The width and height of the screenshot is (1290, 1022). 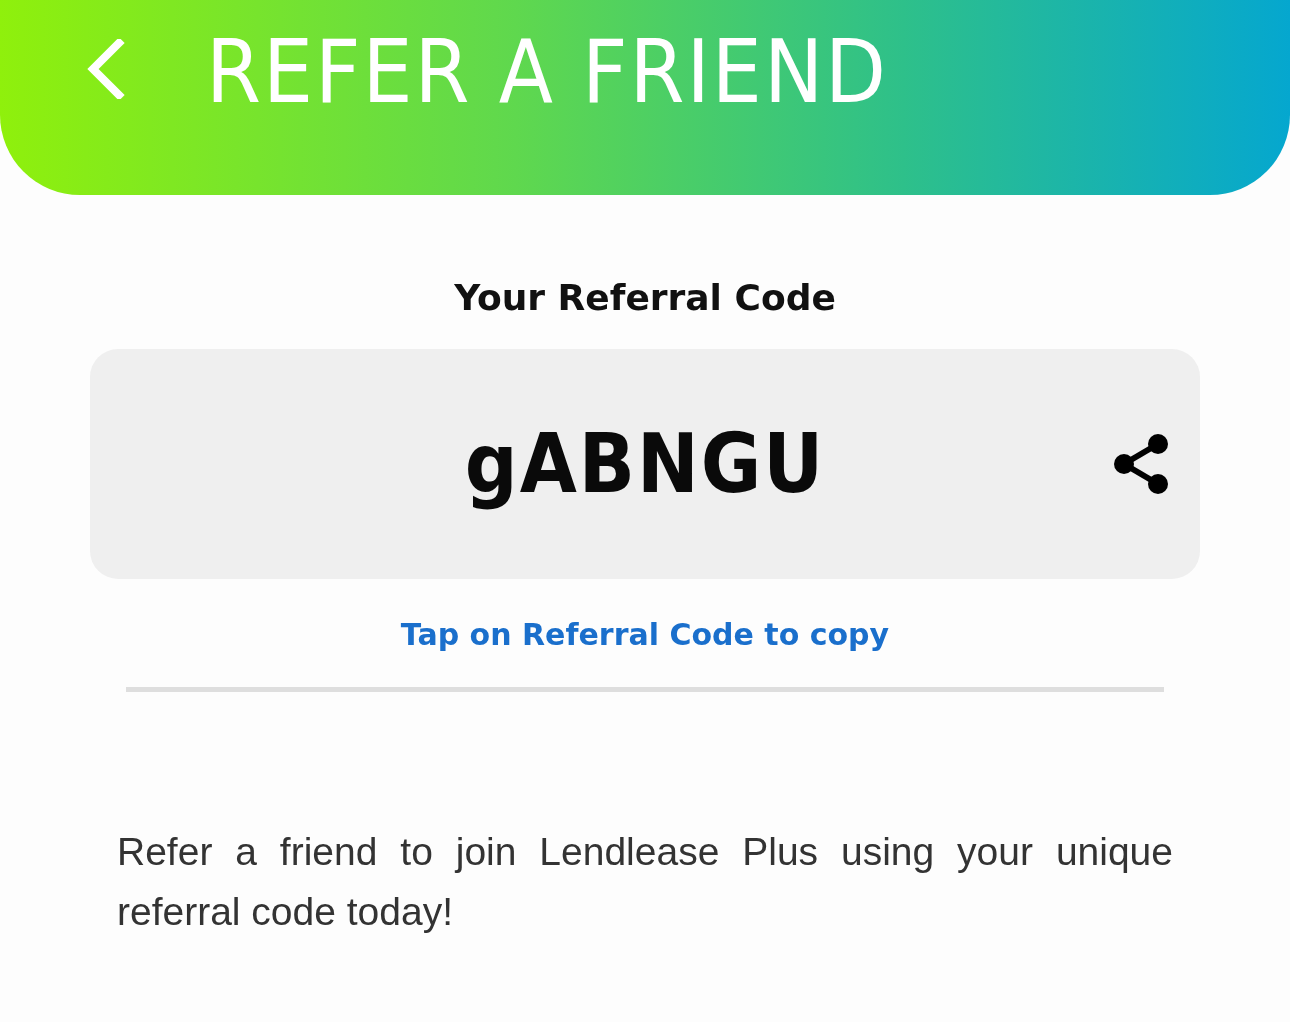 What do you see at coordinates (105, 69) in the screenshot?
I see `back-chevron-icon` at bounding box center [105, 69].